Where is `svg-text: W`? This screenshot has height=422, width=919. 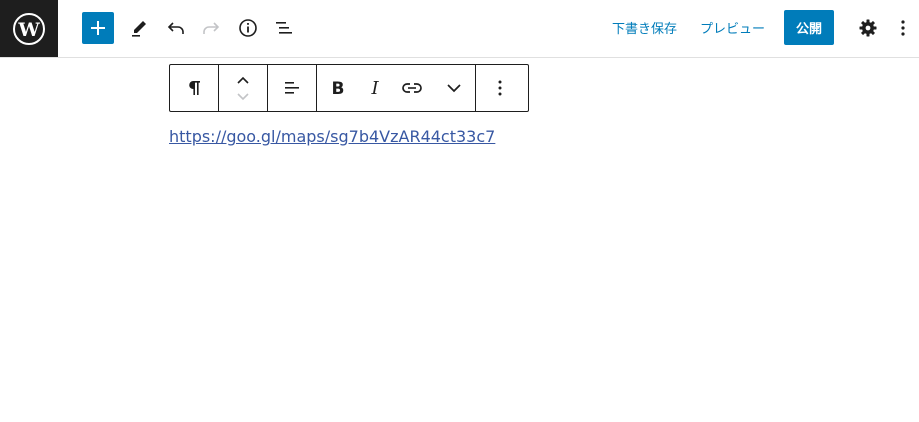 svg-text: W is located at coordinates (28, 30).